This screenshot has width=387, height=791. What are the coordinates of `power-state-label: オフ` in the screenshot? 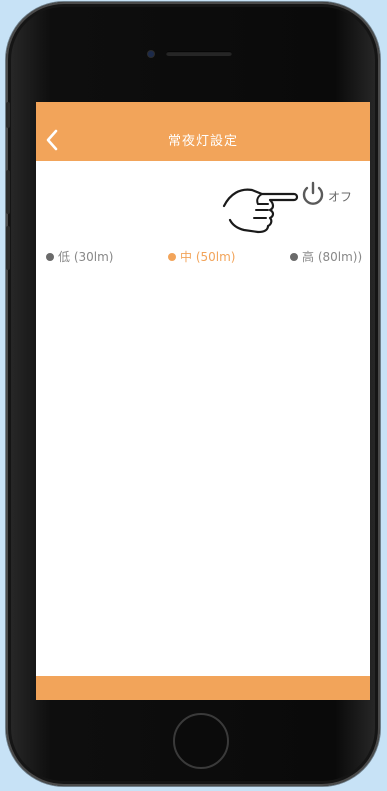 It's located at (340, 197).